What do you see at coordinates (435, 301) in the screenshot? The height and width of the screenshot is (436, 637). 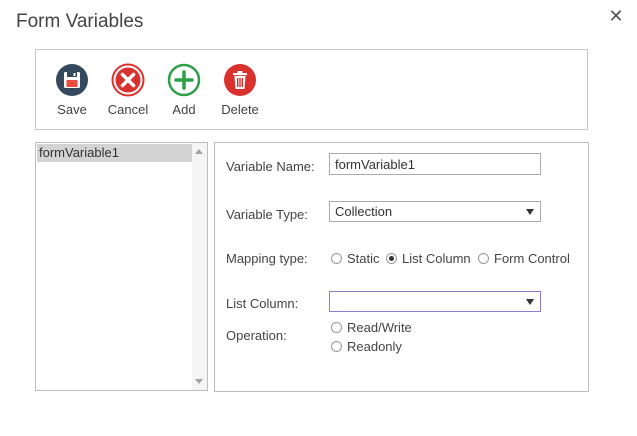 I see `list-column-select` at bounding box center [435, 301].